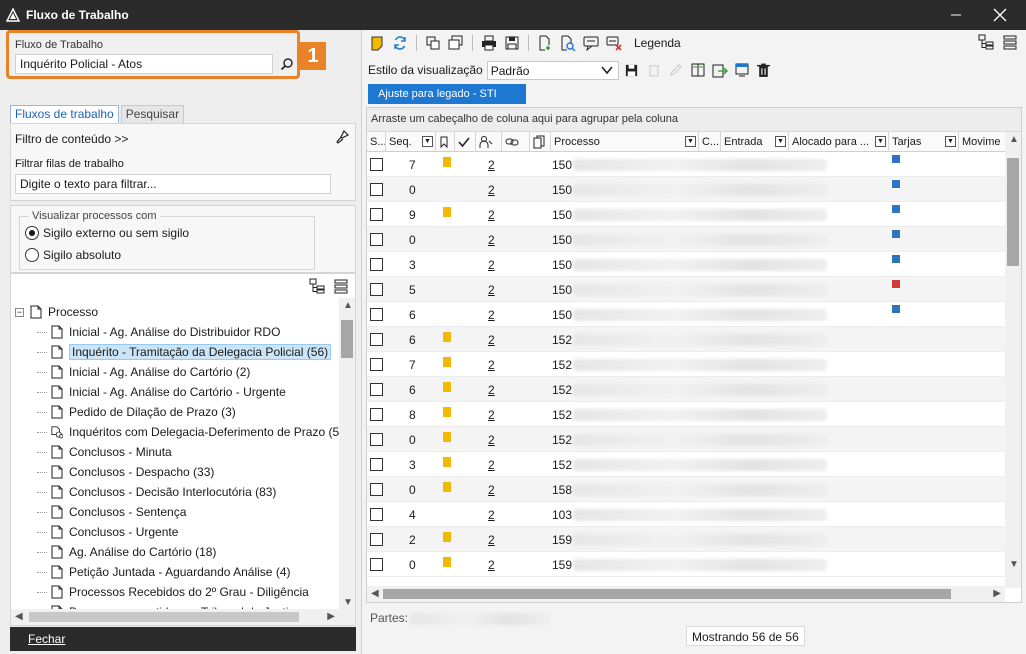  Describe the element at coordinates (411, 142) in the screenshot. I see `col-header-seq: Seq. ▼` at that location.